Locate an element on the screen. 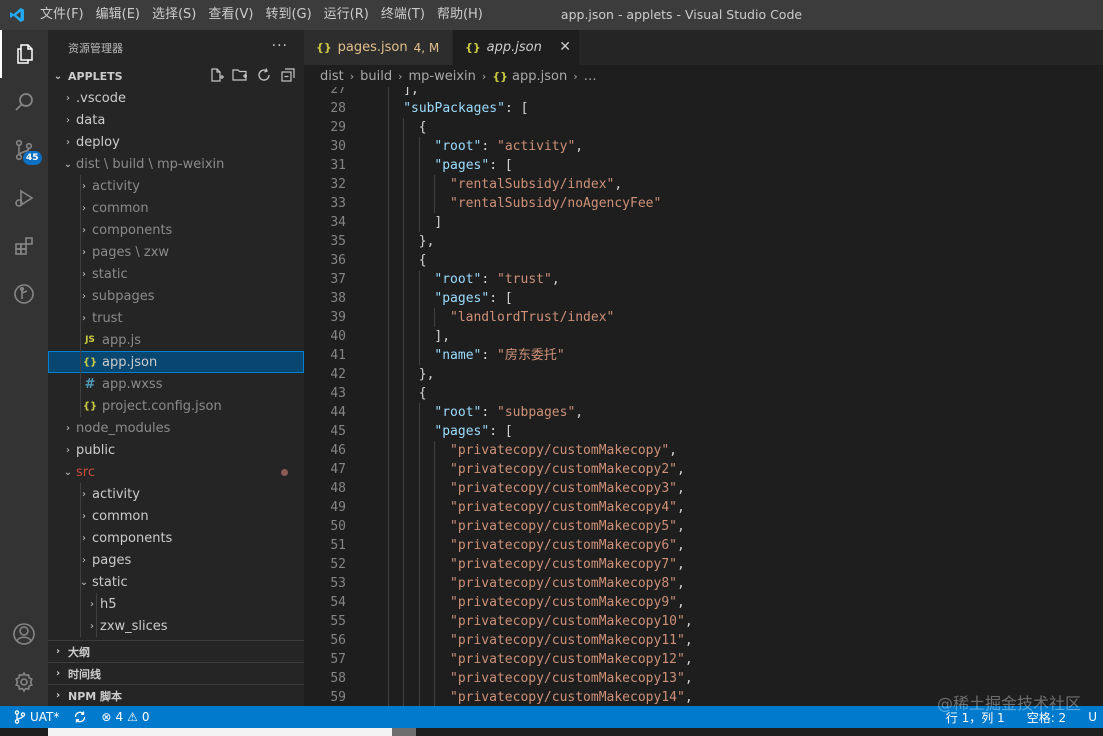 This screenshot has width=1103, height=736. tree-item-label: dist \ build \ mp-weixin is located at coordinates (150, 164).